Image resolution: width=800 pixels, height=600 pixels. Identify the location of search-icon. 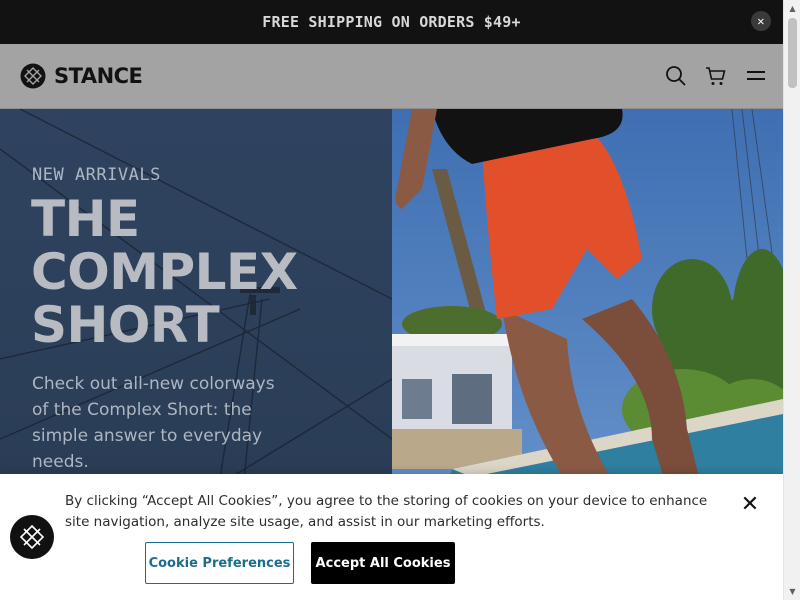
(676, 76).